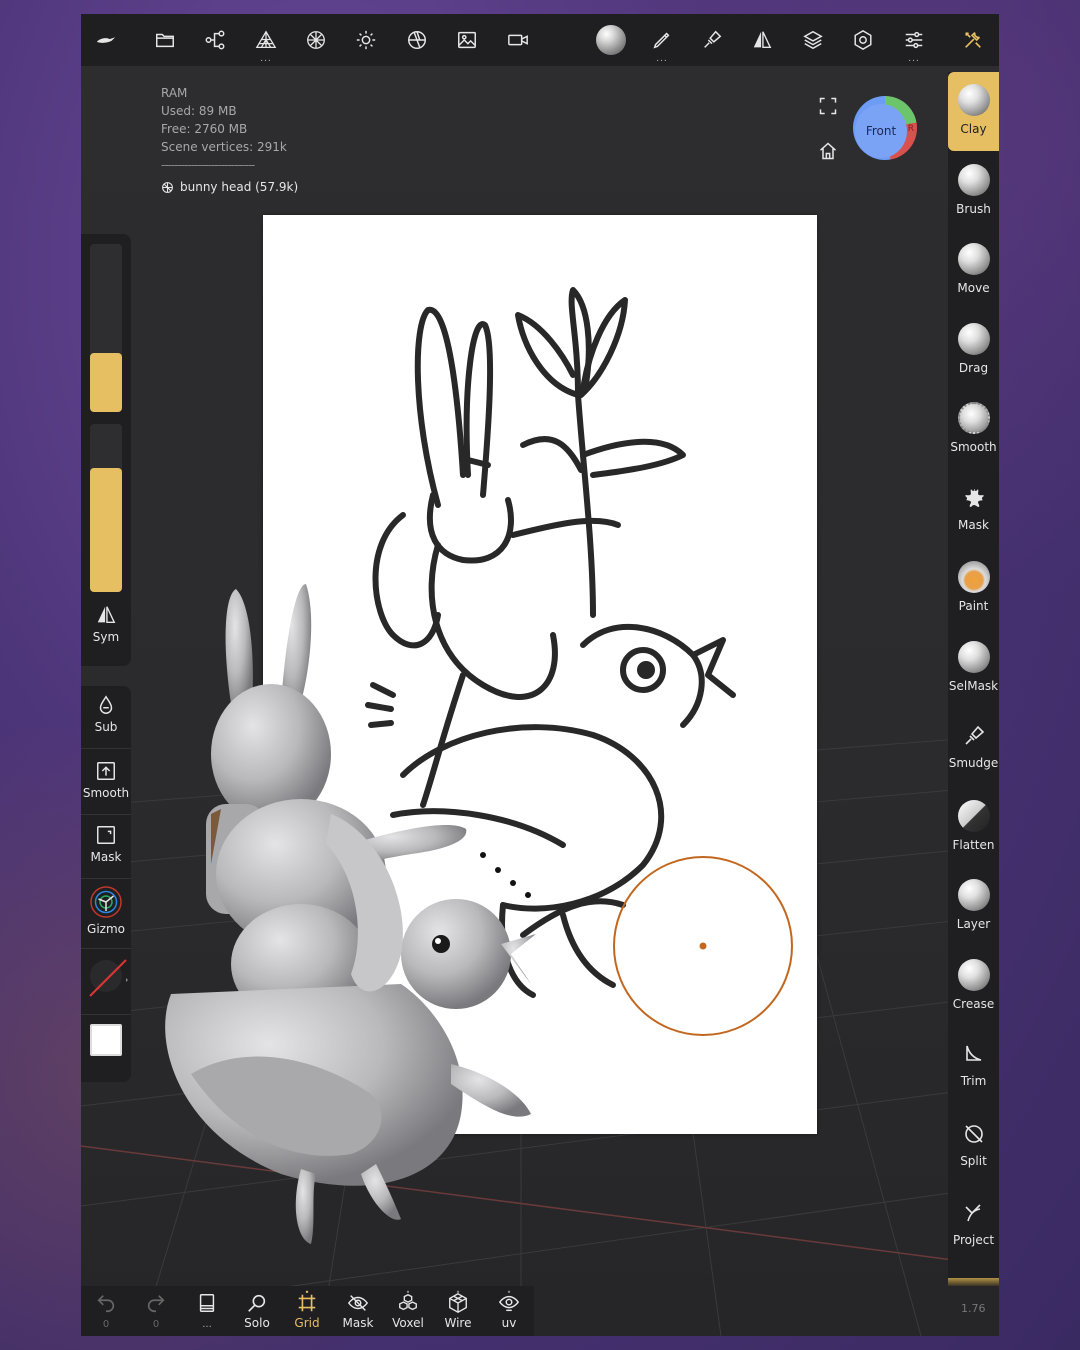 This screenshot has height=1350, width=1080. I want to click on view-cube: Front R, so click(885, 128).